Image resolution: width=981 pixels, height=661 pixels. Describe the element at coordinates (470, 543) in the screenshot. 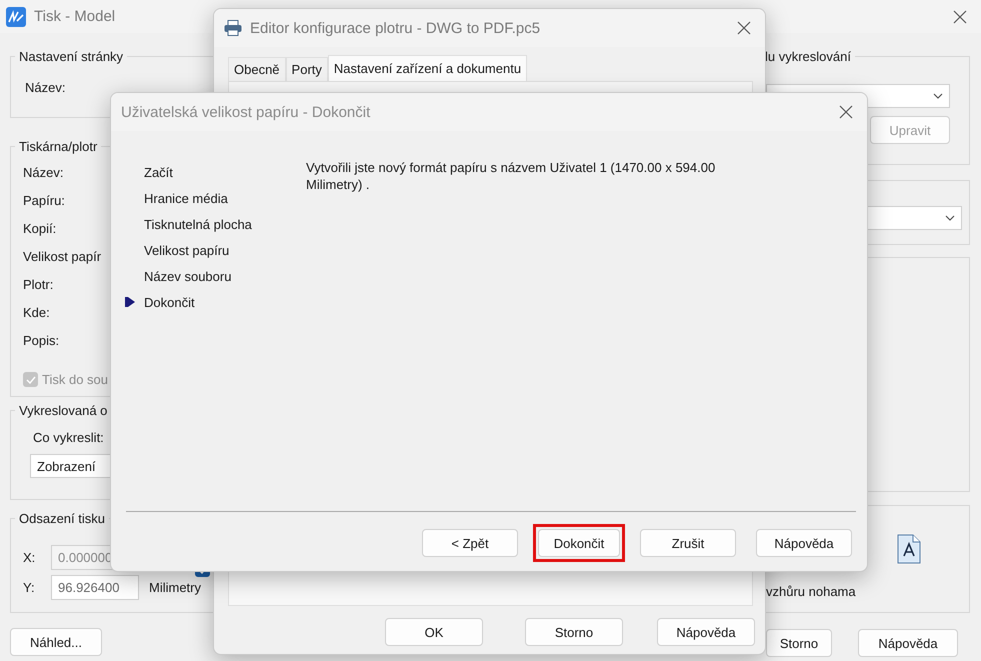

I see `wizard-button: < Zpět` at that location.